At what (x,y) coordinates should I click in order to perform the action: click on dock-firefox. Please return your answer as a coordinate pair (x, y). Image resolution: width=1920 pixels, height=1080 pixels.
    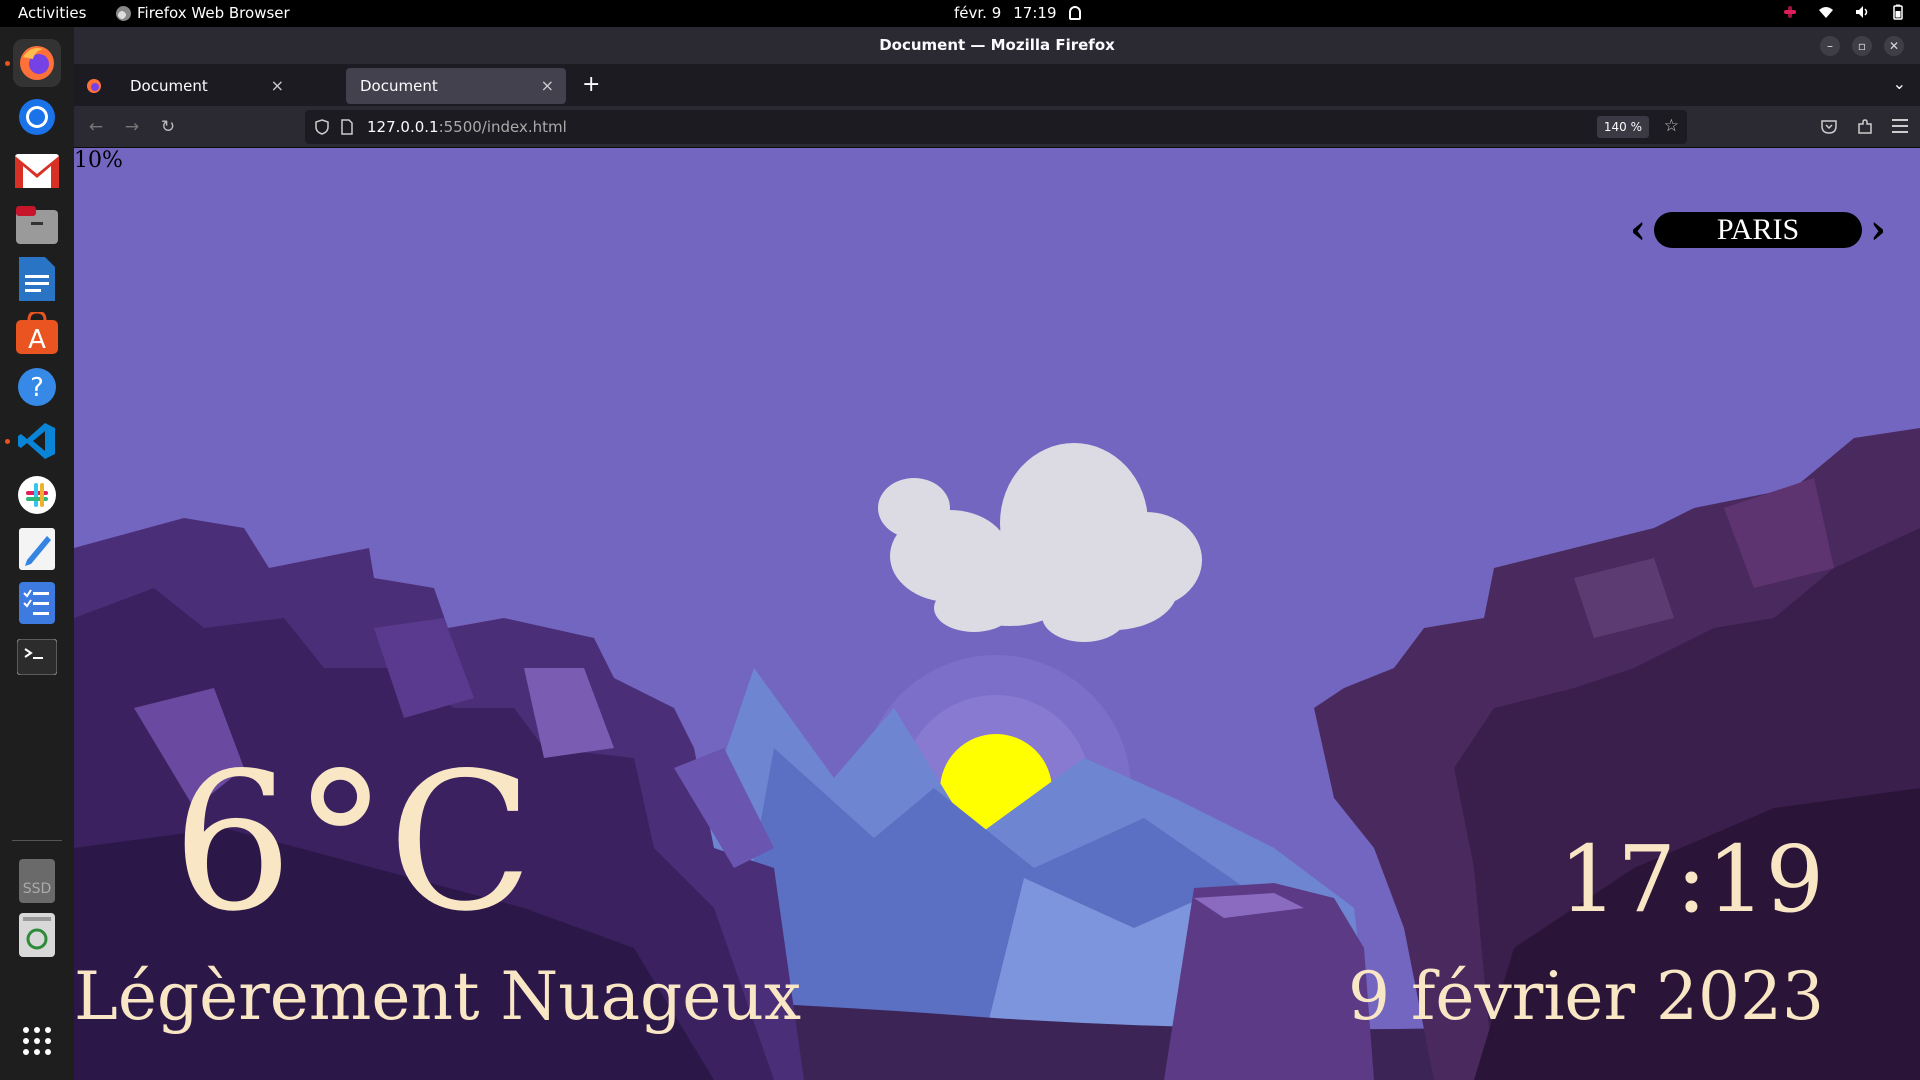
    Looking at the image, I should click on (37, 63).